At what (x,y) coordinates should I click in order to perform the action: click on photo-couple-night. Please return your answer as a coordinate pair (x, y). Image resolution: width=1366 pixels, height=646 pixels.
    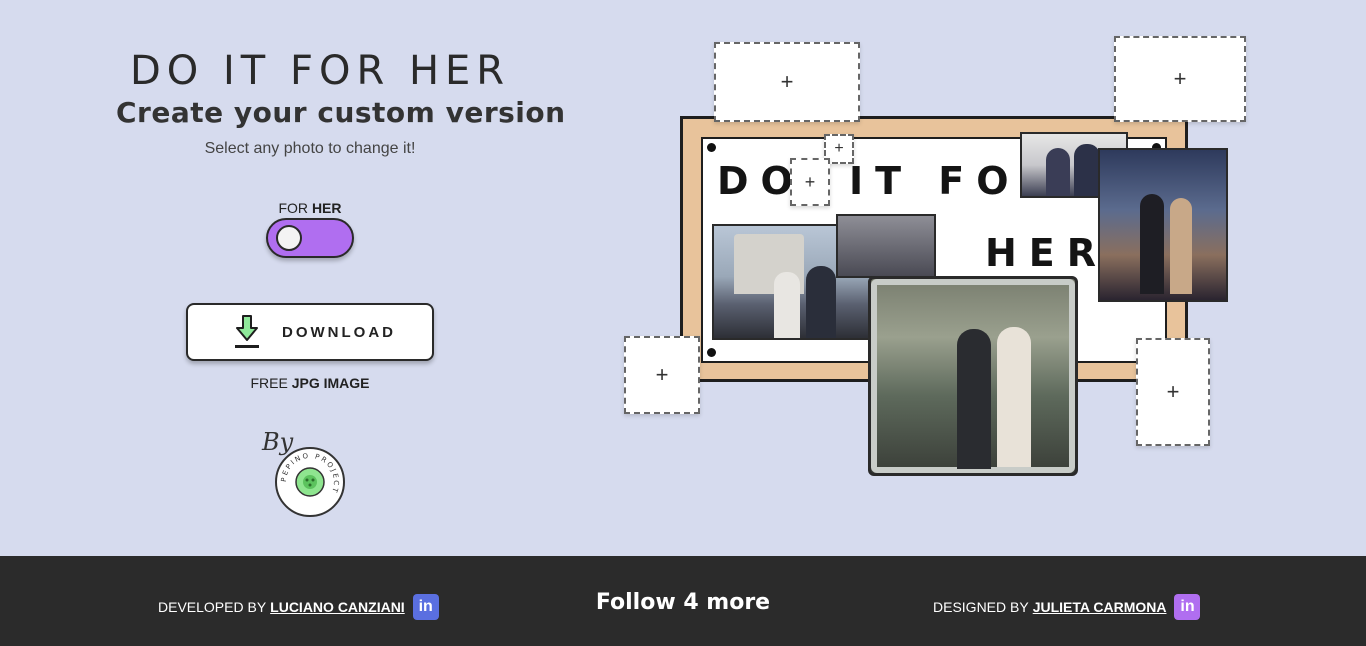
    Looking at the image, I should click on (1163, 225).